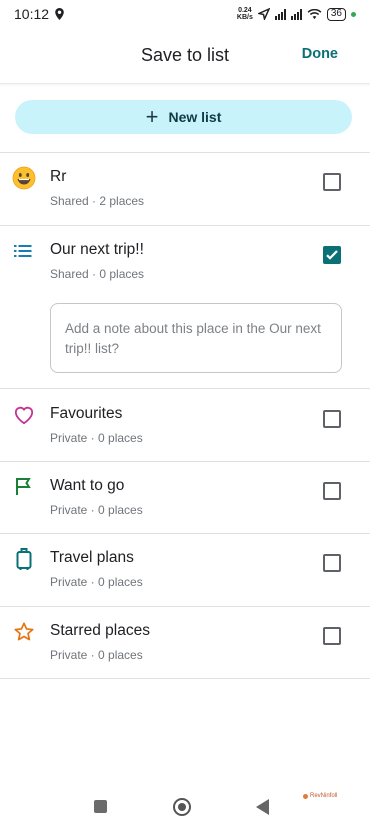  I want to click on back-button, so click(262, 807).